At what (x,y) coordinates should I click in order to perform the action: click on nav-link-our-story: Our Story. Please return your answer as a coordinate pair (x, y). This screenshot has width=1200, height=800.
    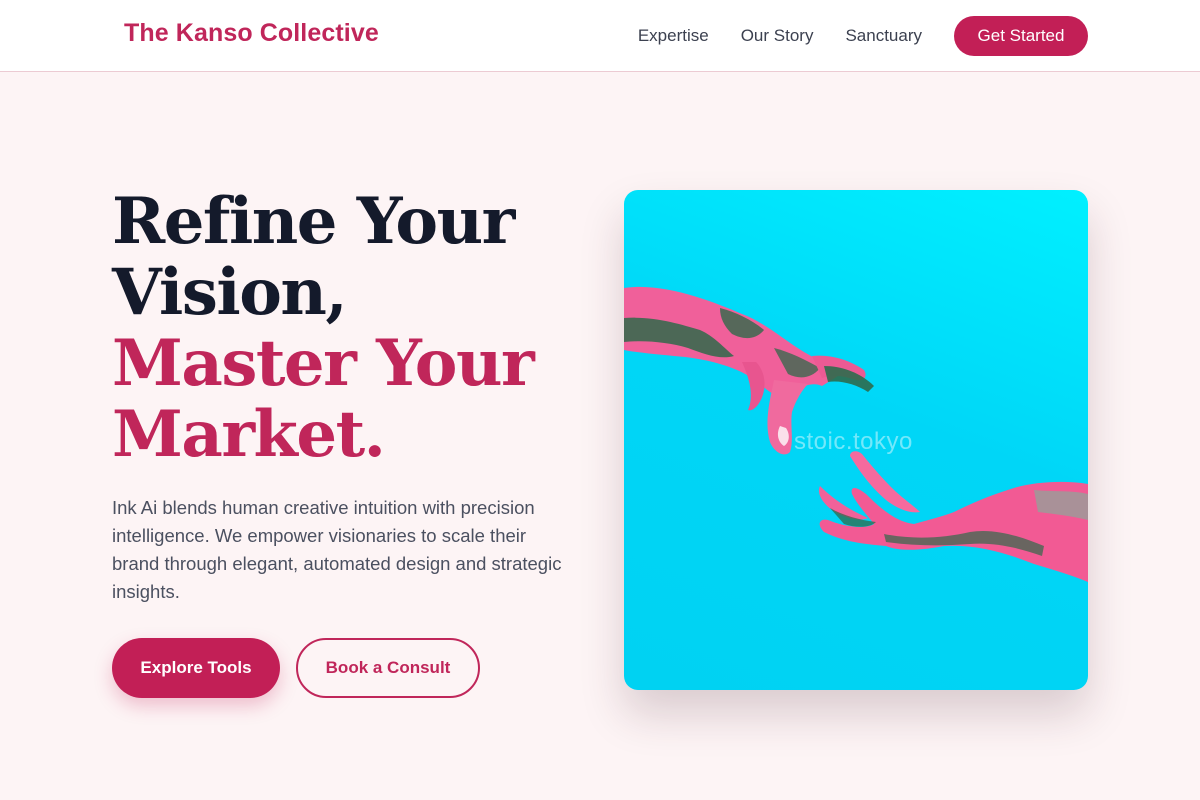
    Looking at the image, I should click on (777, 36).